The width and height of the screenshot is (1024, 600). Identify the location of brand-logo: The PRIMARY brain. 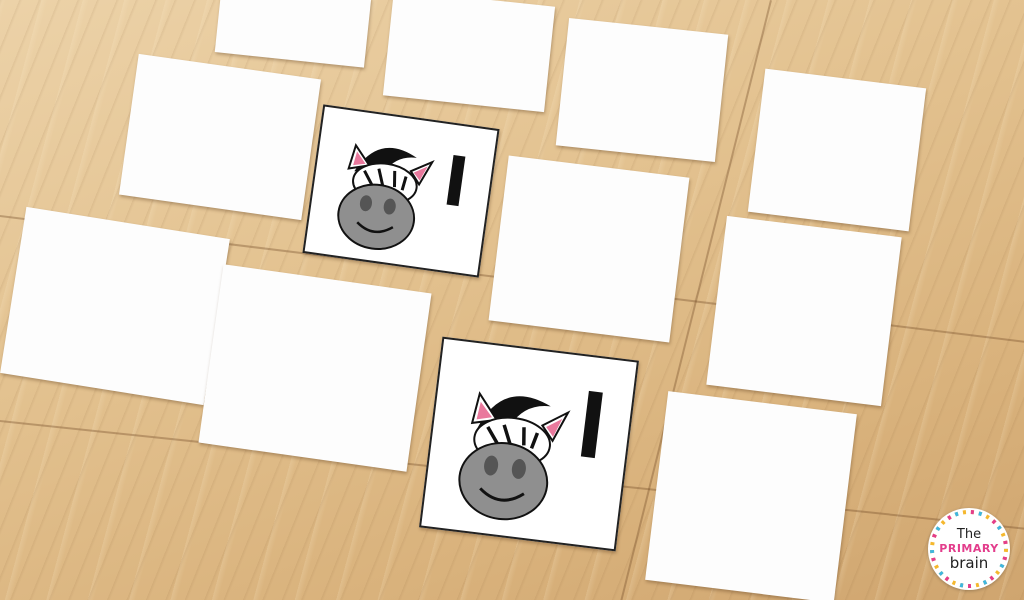
(969, 549).